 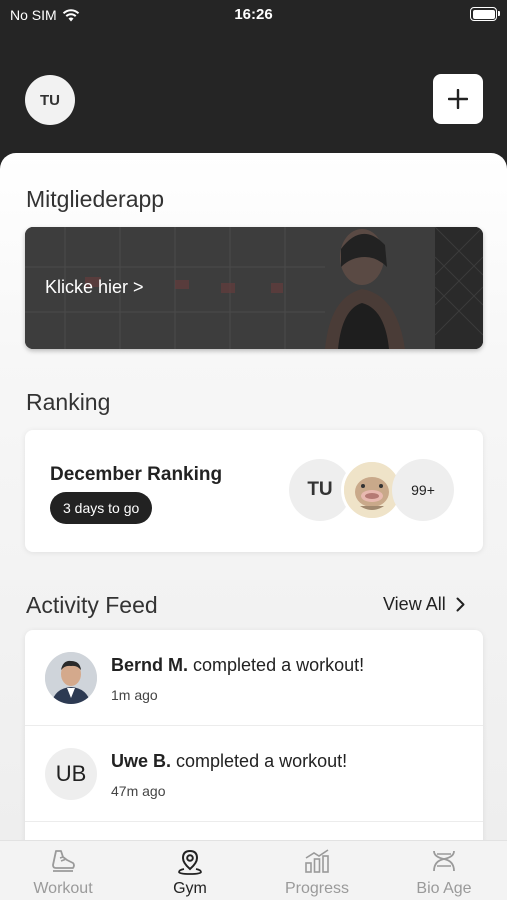 What do you see at coordinates (63, 888) in the screenshot?
I see `tab-label: Workout` at bounding box center [63, 888].